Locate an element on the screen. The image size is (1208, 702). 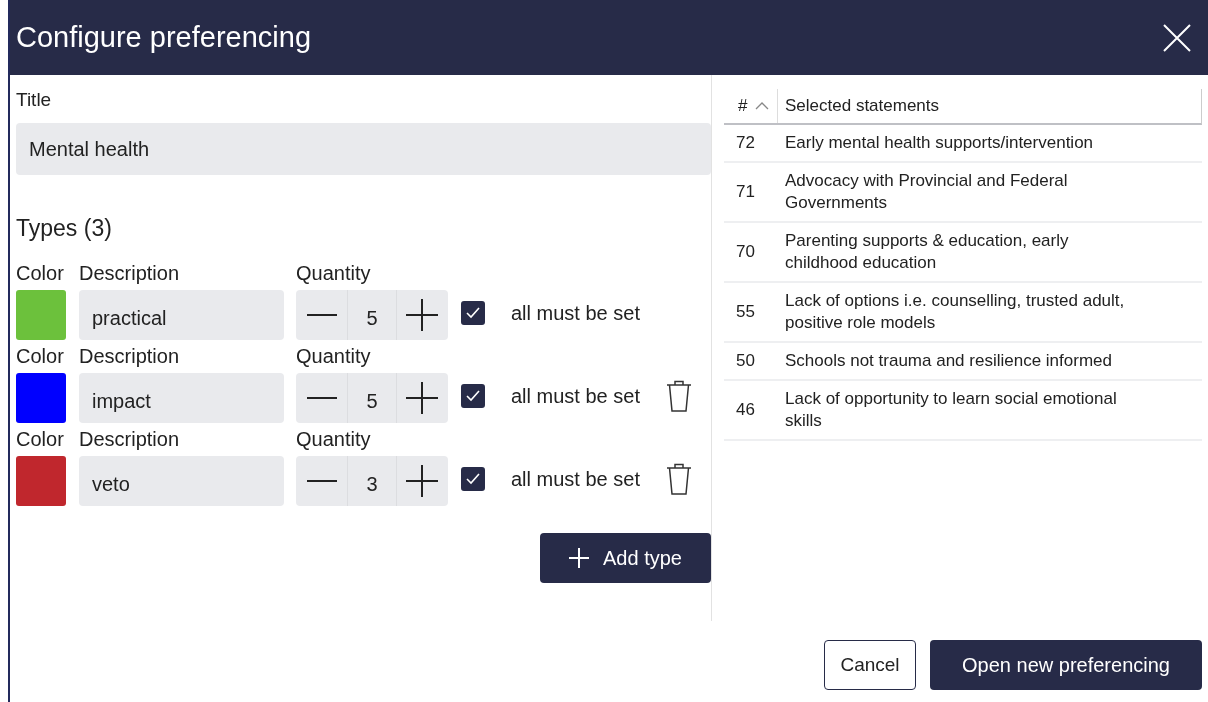
table-cell-text: Lack of opportunity to learn social emotional skills is located at coordinates (951, 410).